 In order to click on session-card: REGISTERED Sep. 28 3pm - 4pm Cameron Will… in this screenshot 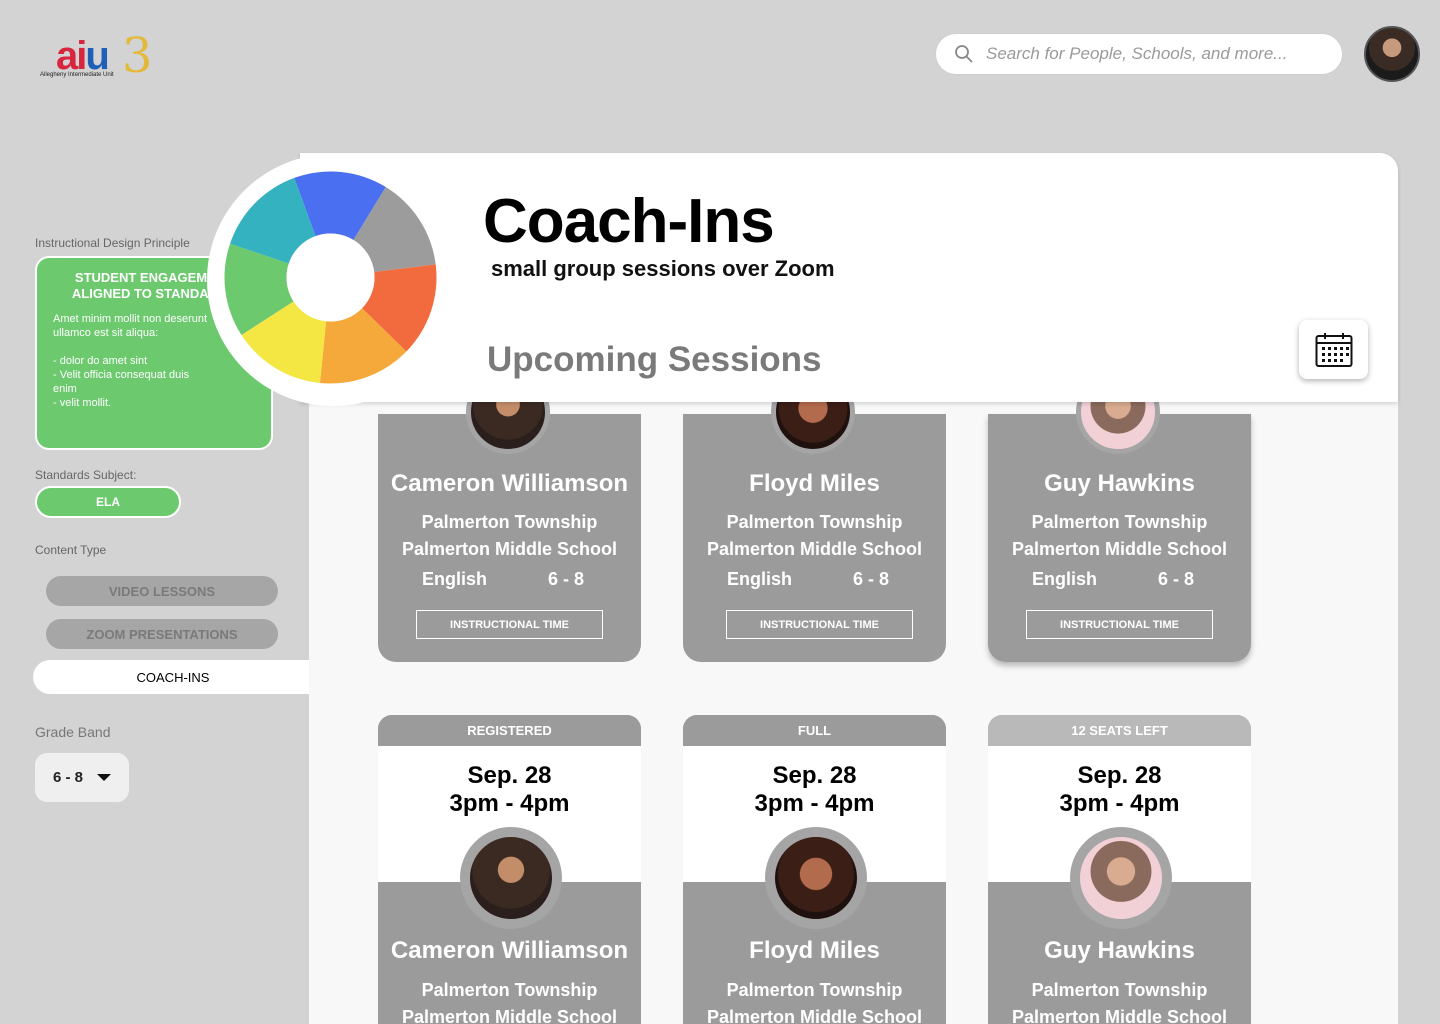, I will do `click(509, 869)`.